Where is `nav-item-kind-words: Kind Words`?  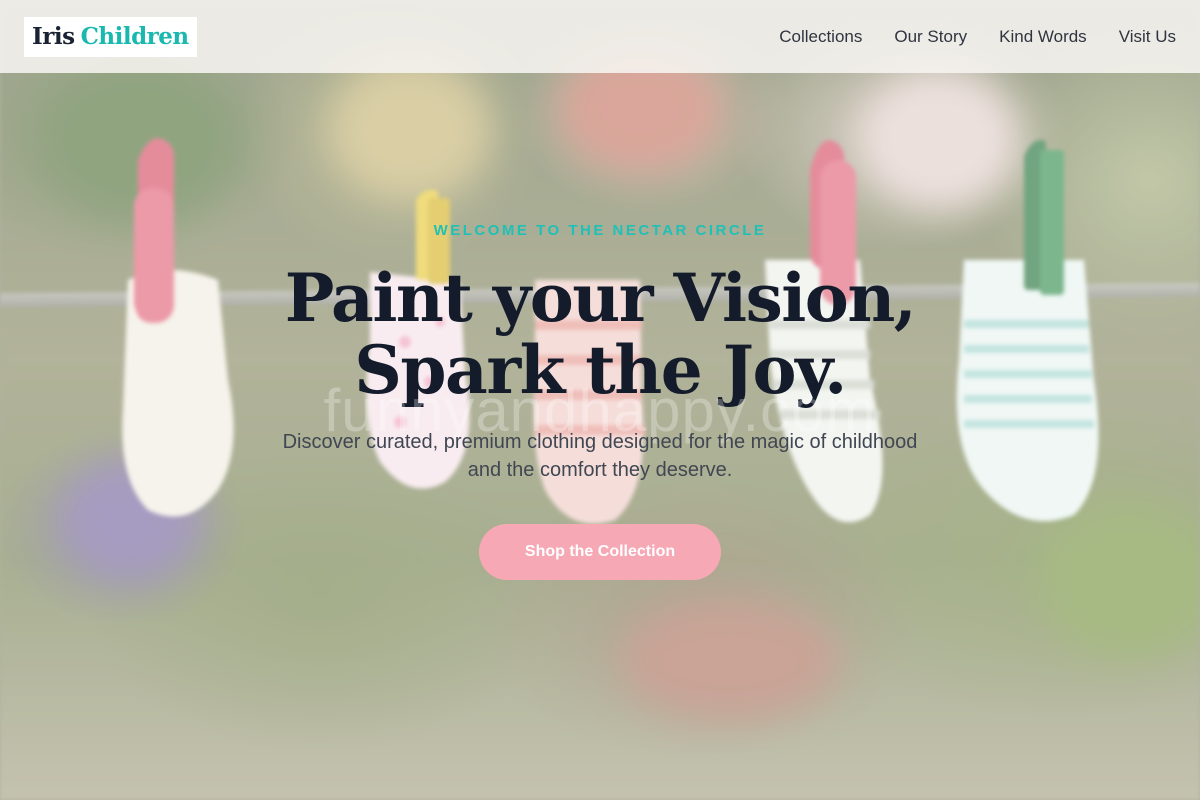
nav-item-kind-words: Kind Words is located at coordinates (1043, 37).